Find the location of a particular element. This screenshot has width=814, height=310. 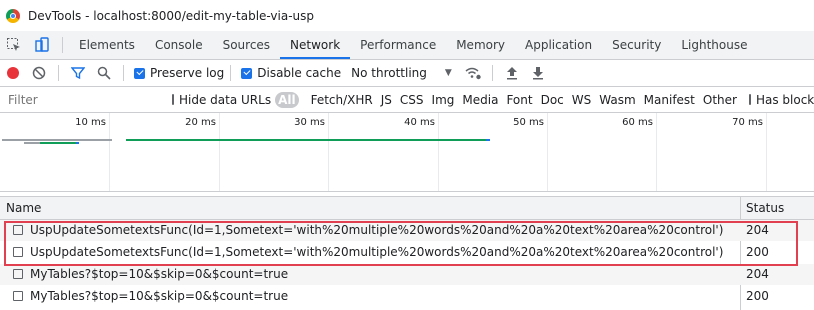

timeline-tick-label: 50 ms is located at coordinates (528, 122).